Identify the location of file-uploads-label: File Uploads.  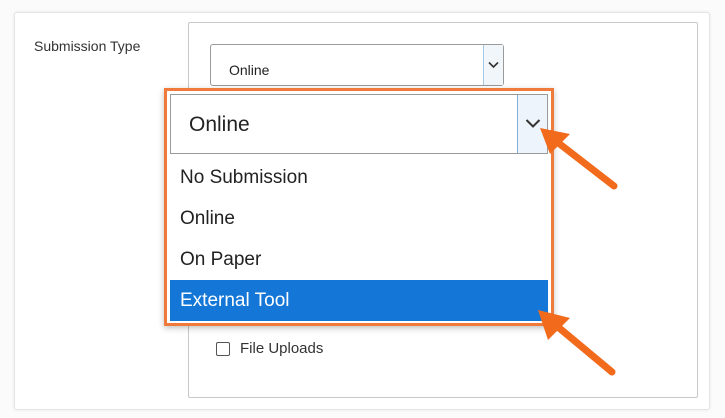
(282, 348).